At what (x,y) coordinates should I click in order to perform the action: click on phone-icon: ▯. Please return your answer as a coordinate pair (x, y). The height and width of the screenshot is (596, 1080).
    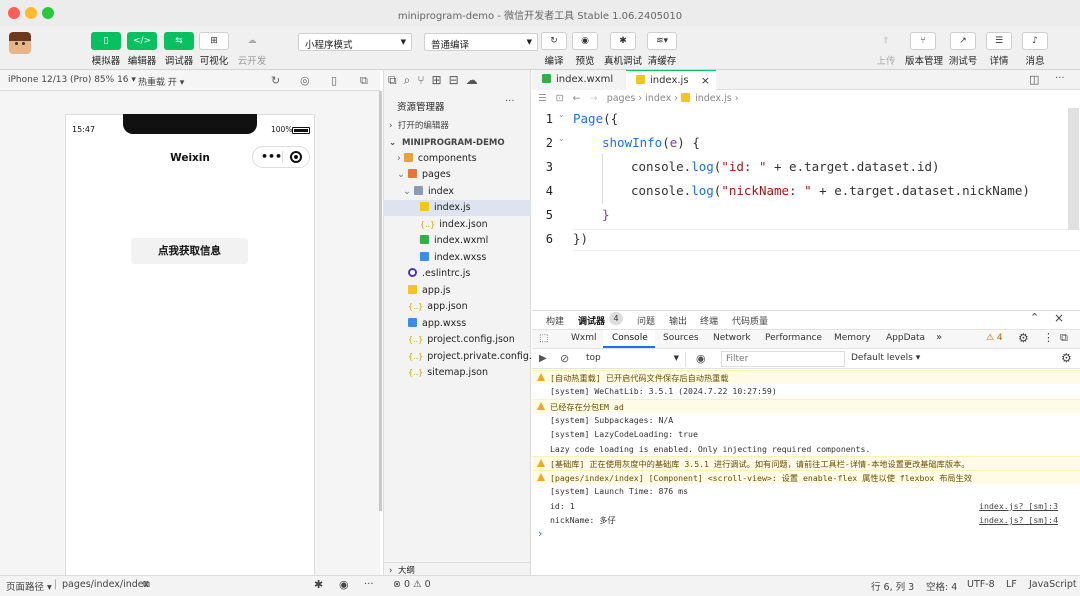
    Looking at the image, I should click on (334, 80).